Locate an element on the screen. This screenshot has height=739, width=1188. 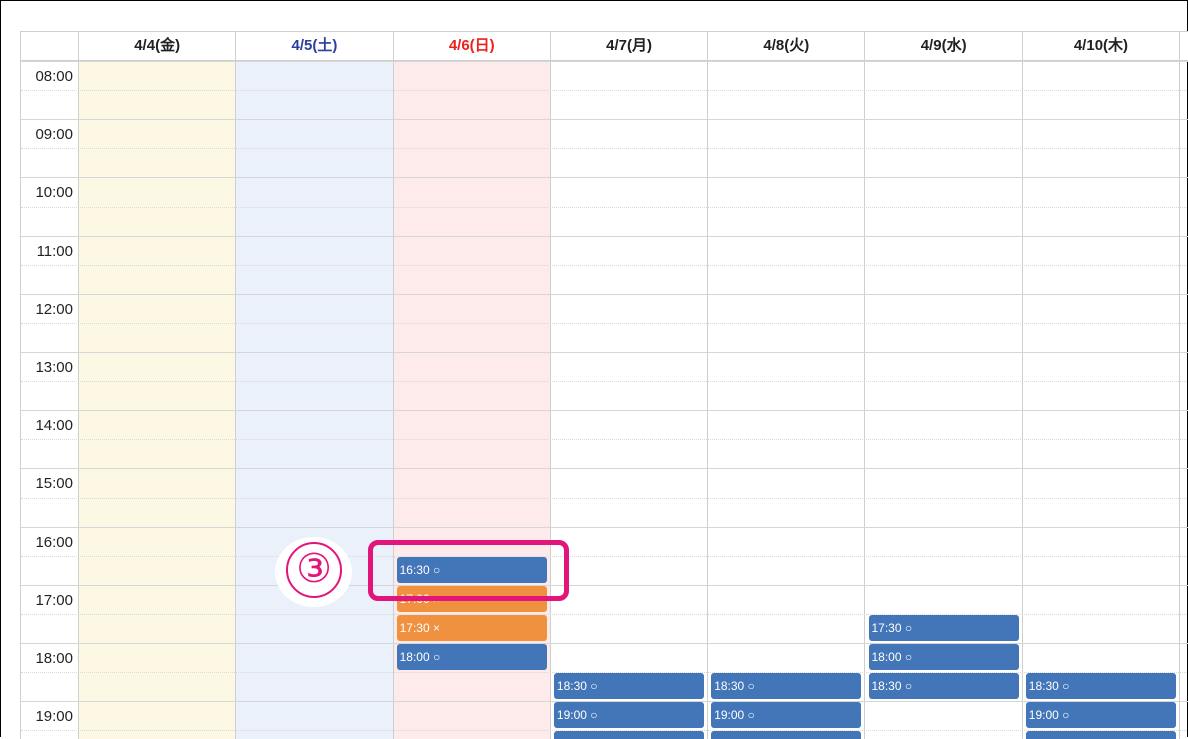
header-gutter is located at coordinates (50, 46).